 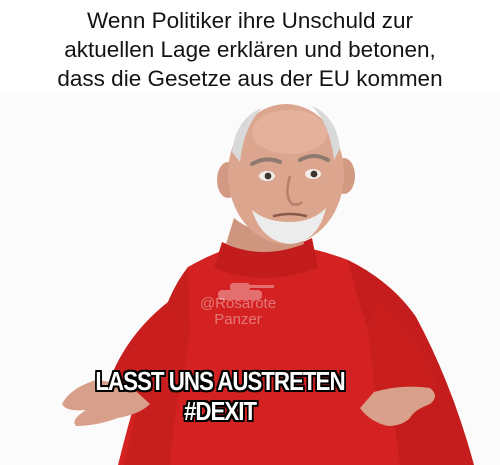 I want to click on watermark: @Rosarote Panzer, so click(x=238, y=312).